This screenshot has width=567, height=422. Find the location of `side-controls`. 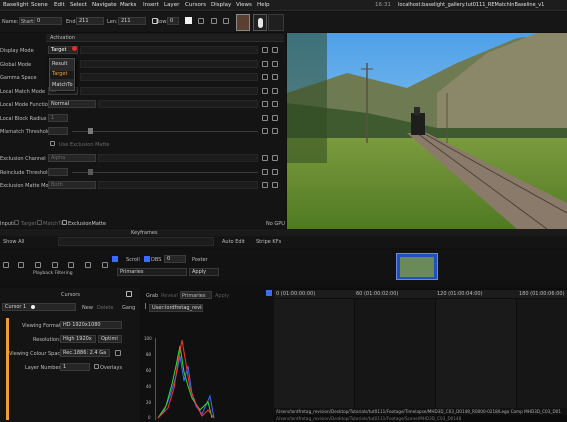

side-controls is located at coordinates (276, 22).